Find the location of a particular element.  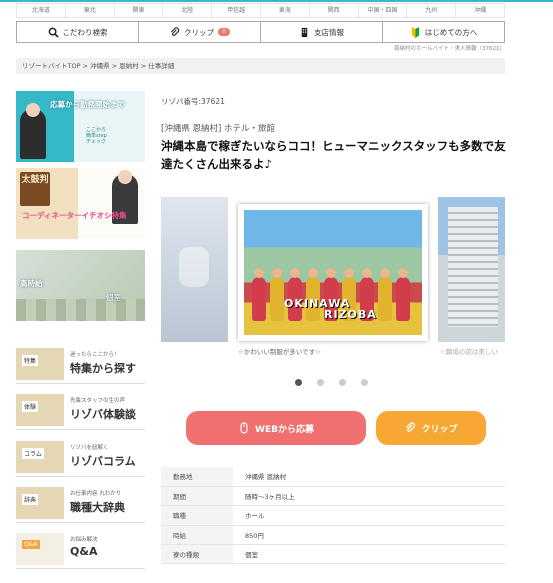

menu-thumbnail: Q&A is located at coordinates (40, 549).